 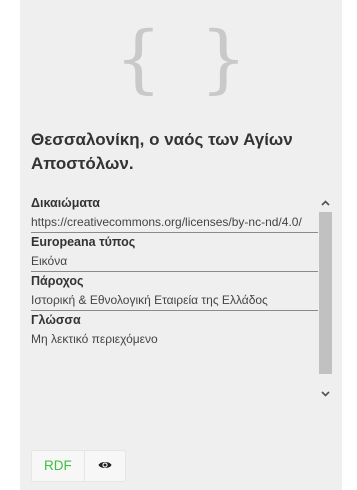 I want to click on scrollbar-thumb, so click(x=325, y=293).